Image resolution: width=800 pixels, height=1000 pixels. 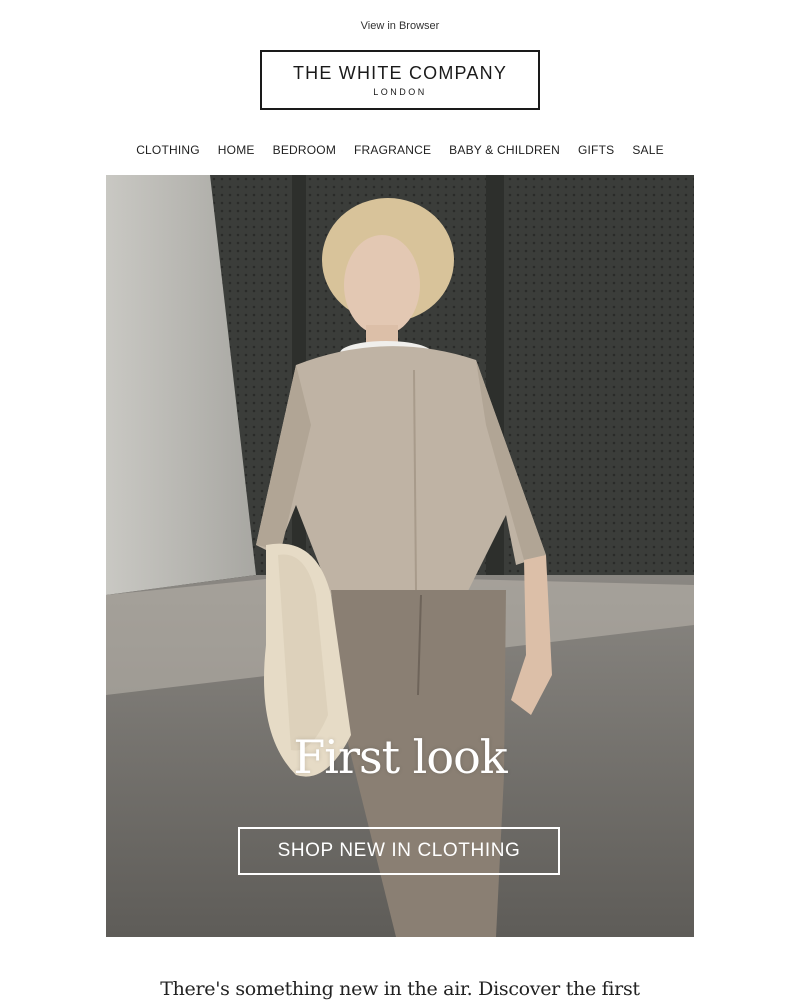 What do you see at coordinates (400, 757) in the screenshot?
I see `hero-title: First look` at bounding box center [400, 757].